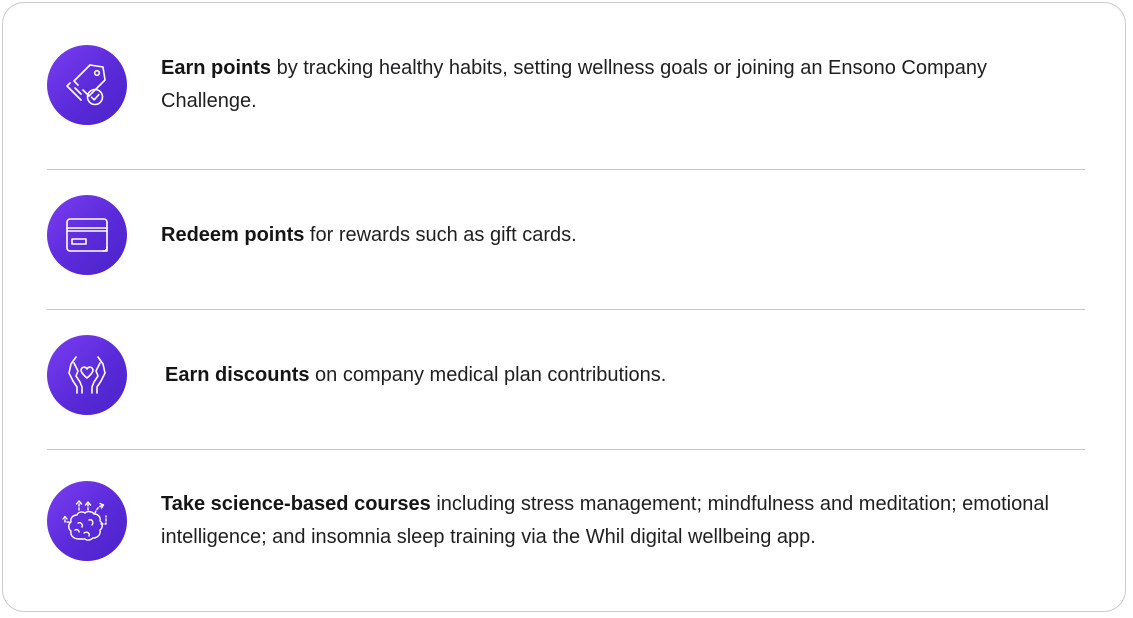 This screenshot has height=618, width=1133. Describe the element at coordinates (87, 375) in the screenshot. I see `hands-heart-icon` at that location.